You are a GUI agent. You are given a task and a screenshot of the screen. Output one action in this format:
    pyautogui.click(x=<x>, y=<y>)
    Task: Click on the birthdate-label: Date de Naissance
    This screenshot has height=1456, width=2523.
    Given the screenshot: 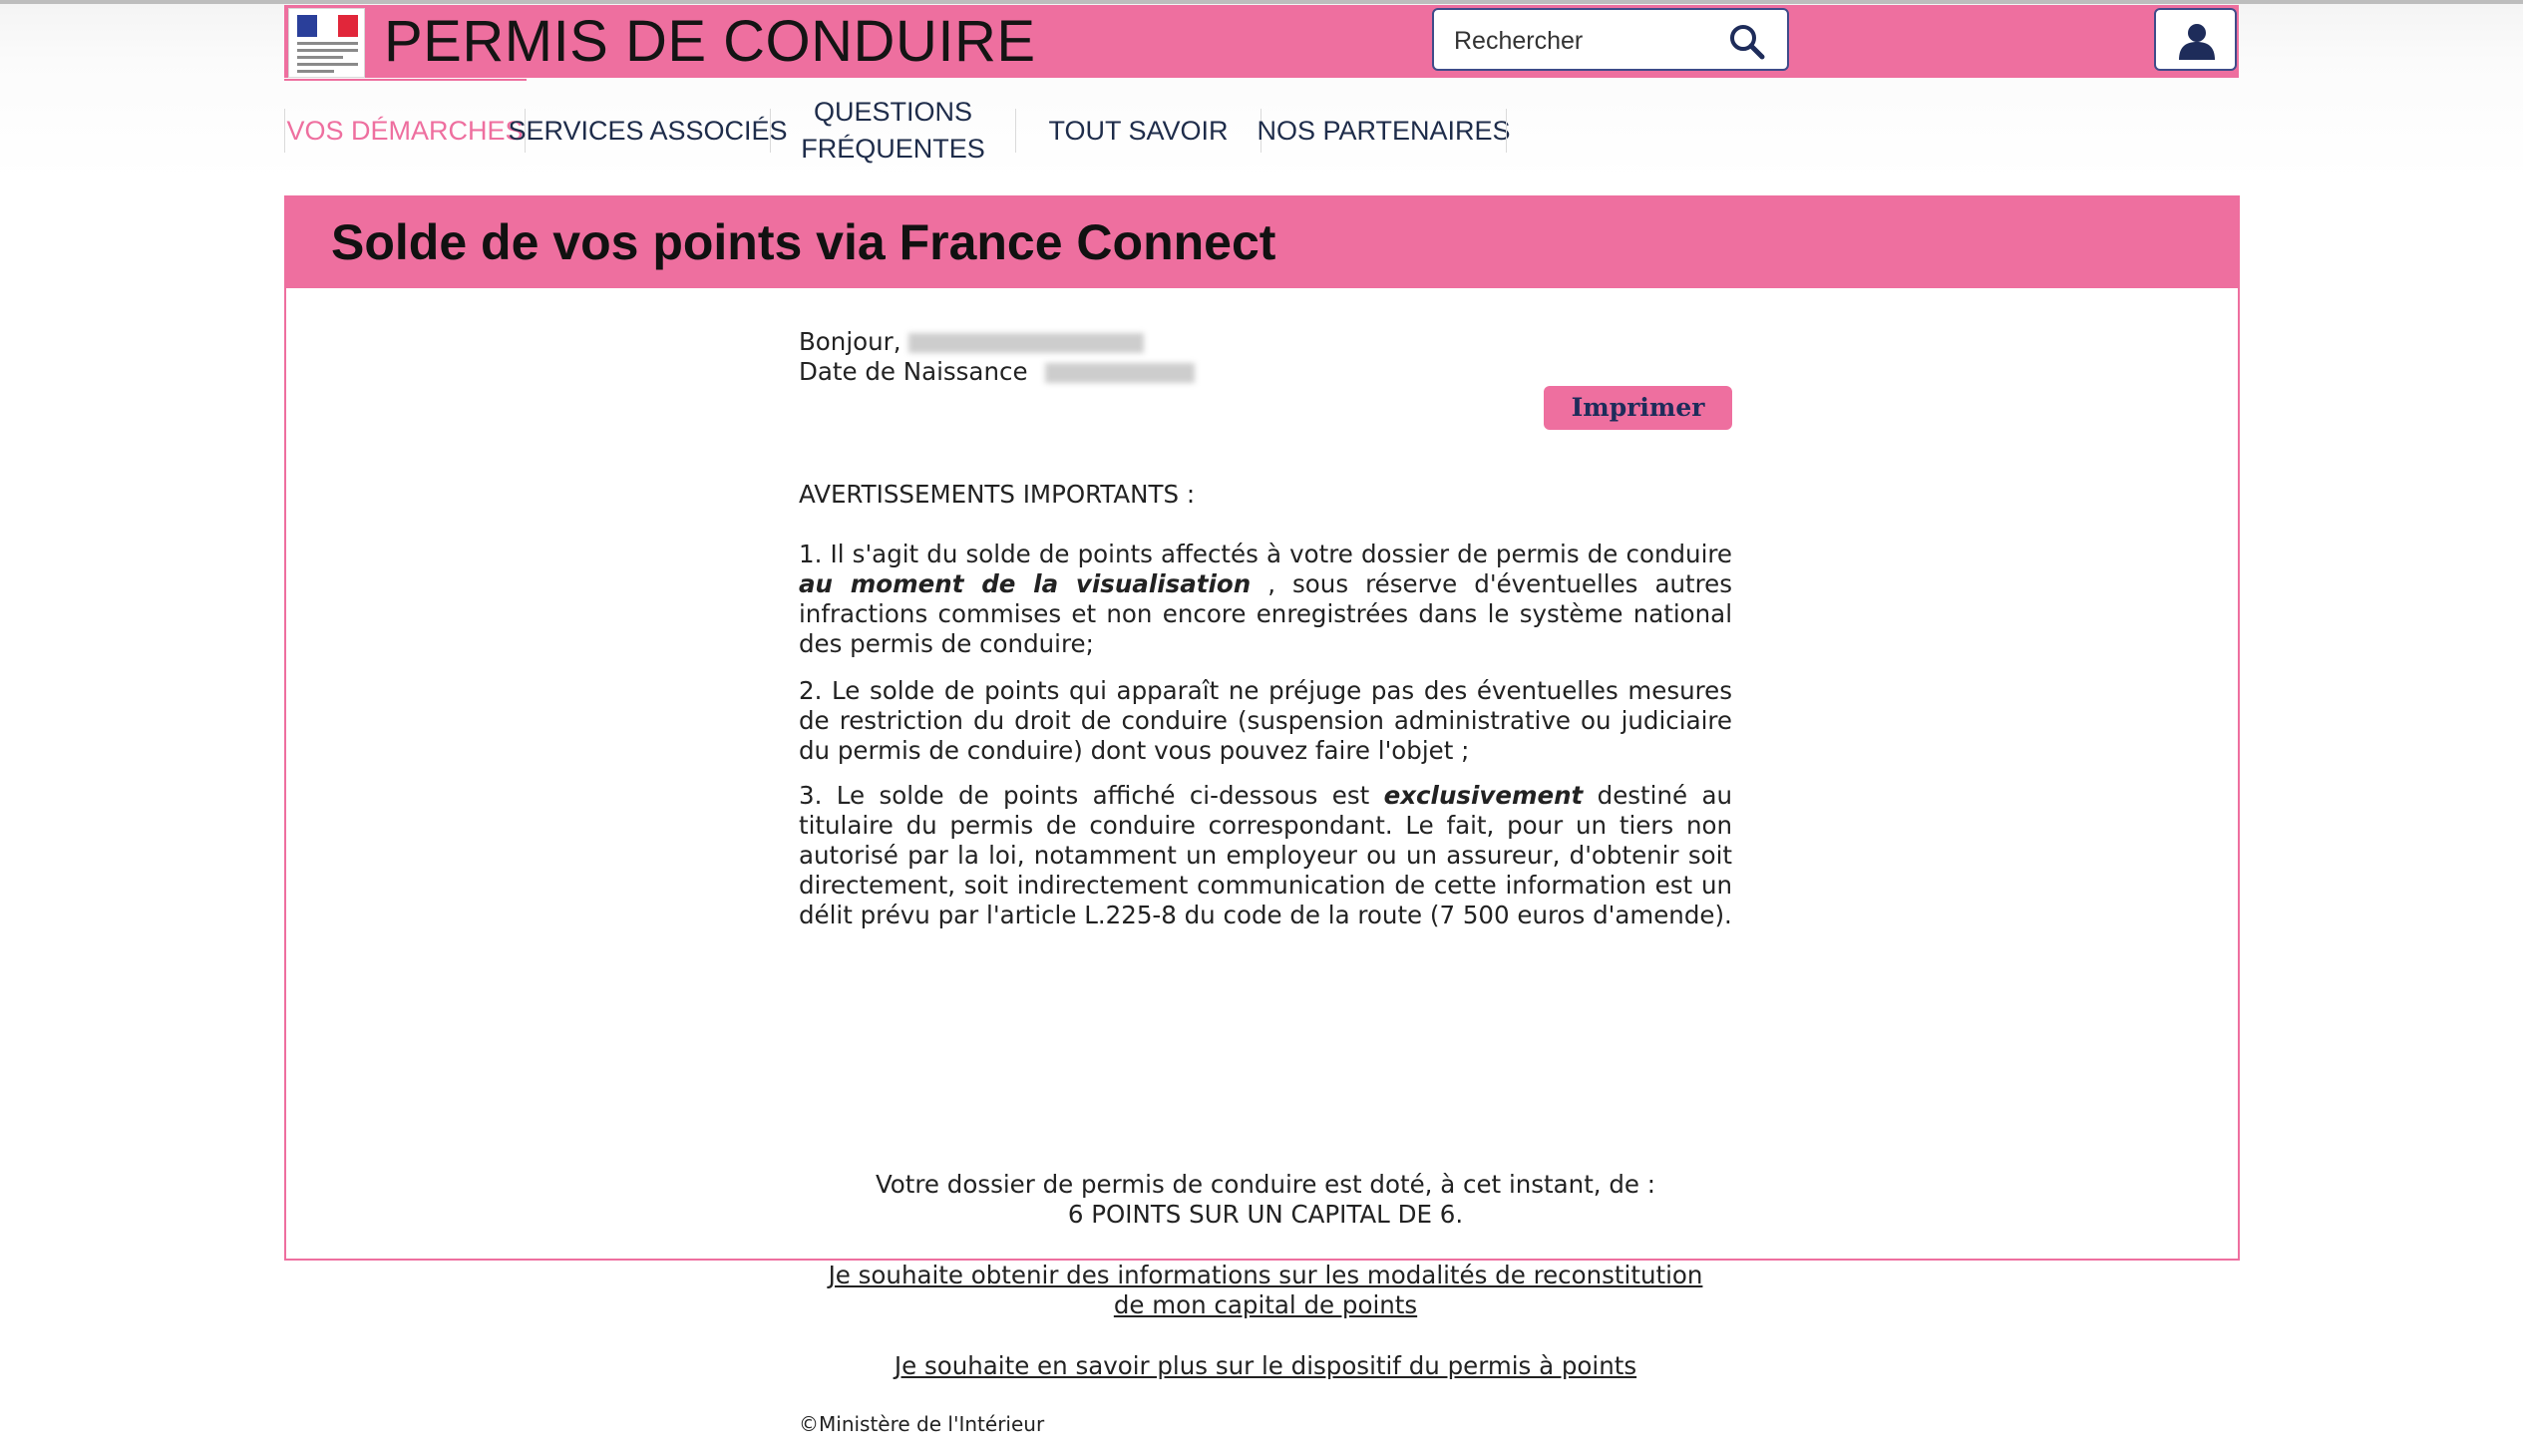 What is the action you would take?
    pyautogui.click(x=913, y=371)
    